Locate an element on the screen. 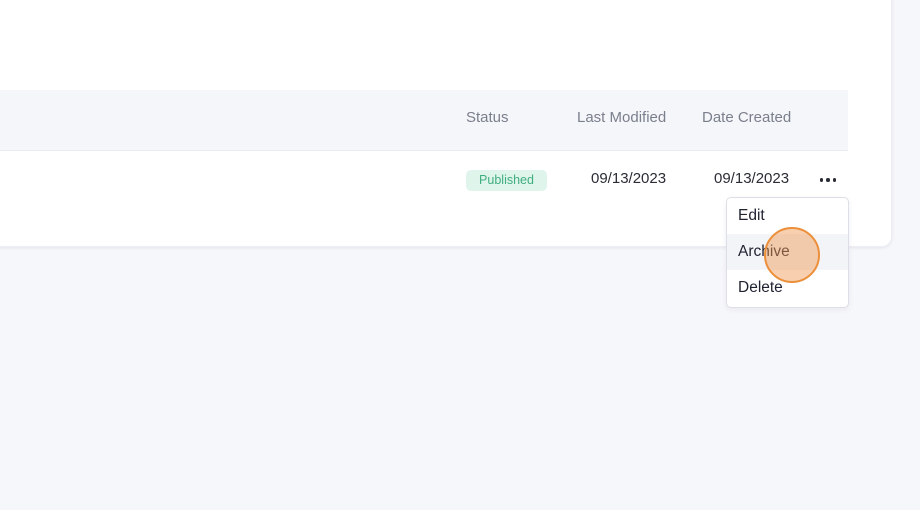 The height and width of the screenshot is (510, 920). more-actions-button is located at coordinates (828, 180).